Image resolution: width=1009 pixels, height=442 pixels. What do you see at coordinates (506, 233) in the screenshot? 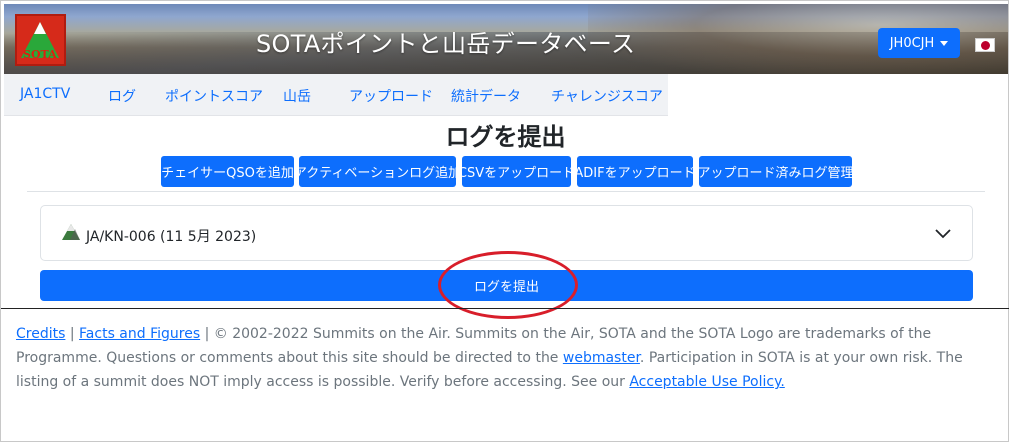
I see `activation-accordion: JA/KN-006 (11 5月 2023)` at bounding box center [506, 233].